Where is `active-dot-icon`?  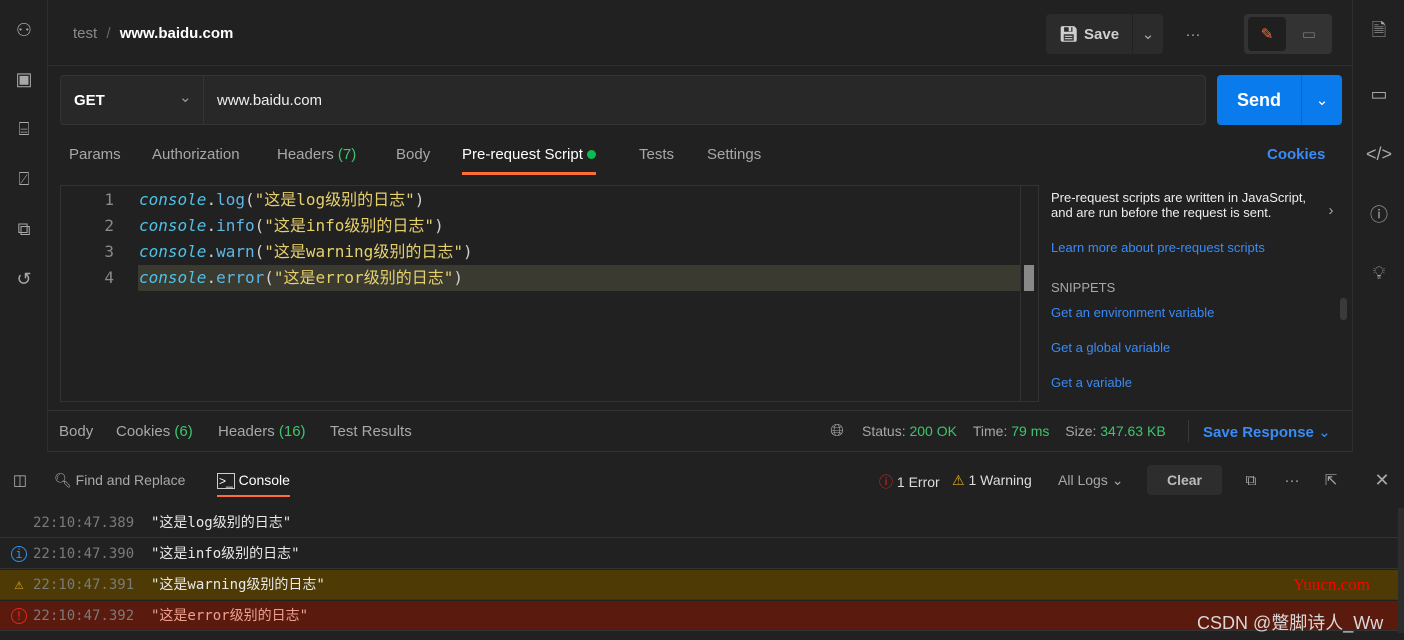 active-dot-icon is located at coordinates (592, 154).